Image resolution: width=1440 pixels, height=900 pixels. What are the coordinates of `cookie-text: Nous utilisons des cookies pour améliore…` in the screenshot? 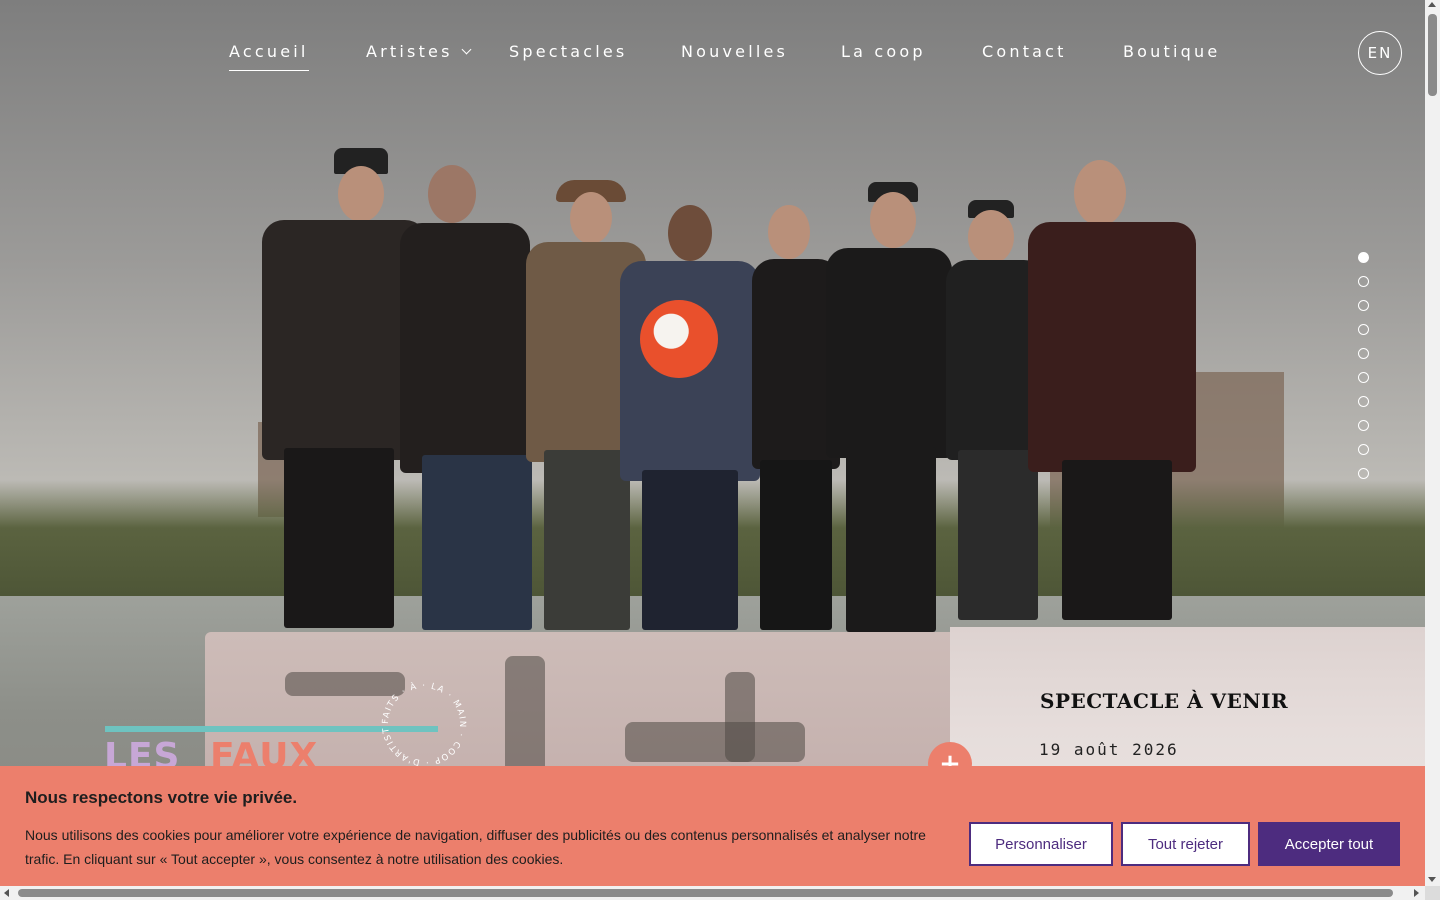 It's located at (475, 847).